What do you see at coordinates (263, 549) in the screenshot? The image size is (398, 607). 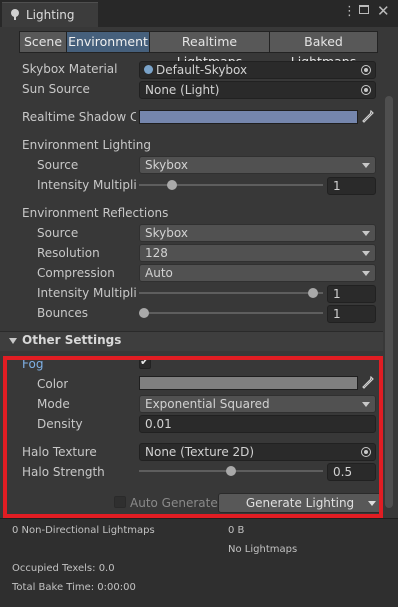 I see `no-lightmaps-text: No Lightmaps` at bounding box center [263, 549].